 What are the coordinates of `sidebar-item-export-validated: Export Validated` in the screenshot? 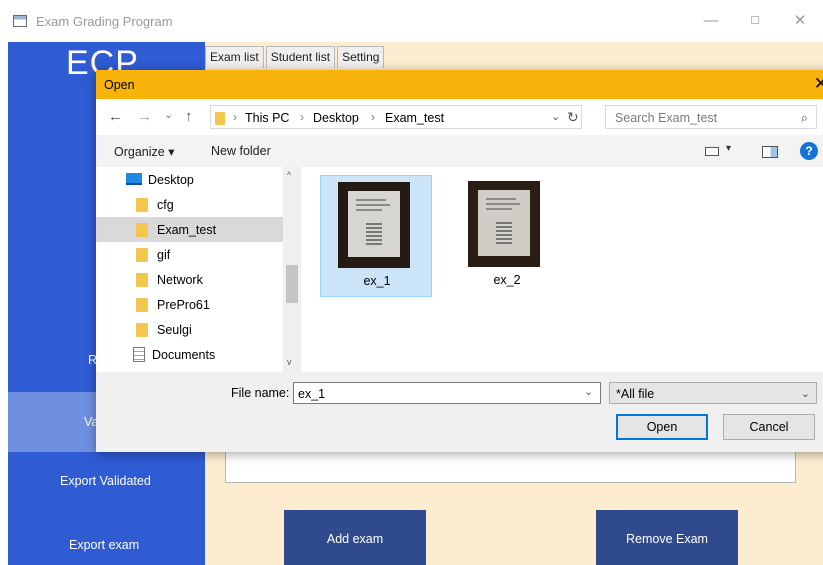 It's located at (106, 480).